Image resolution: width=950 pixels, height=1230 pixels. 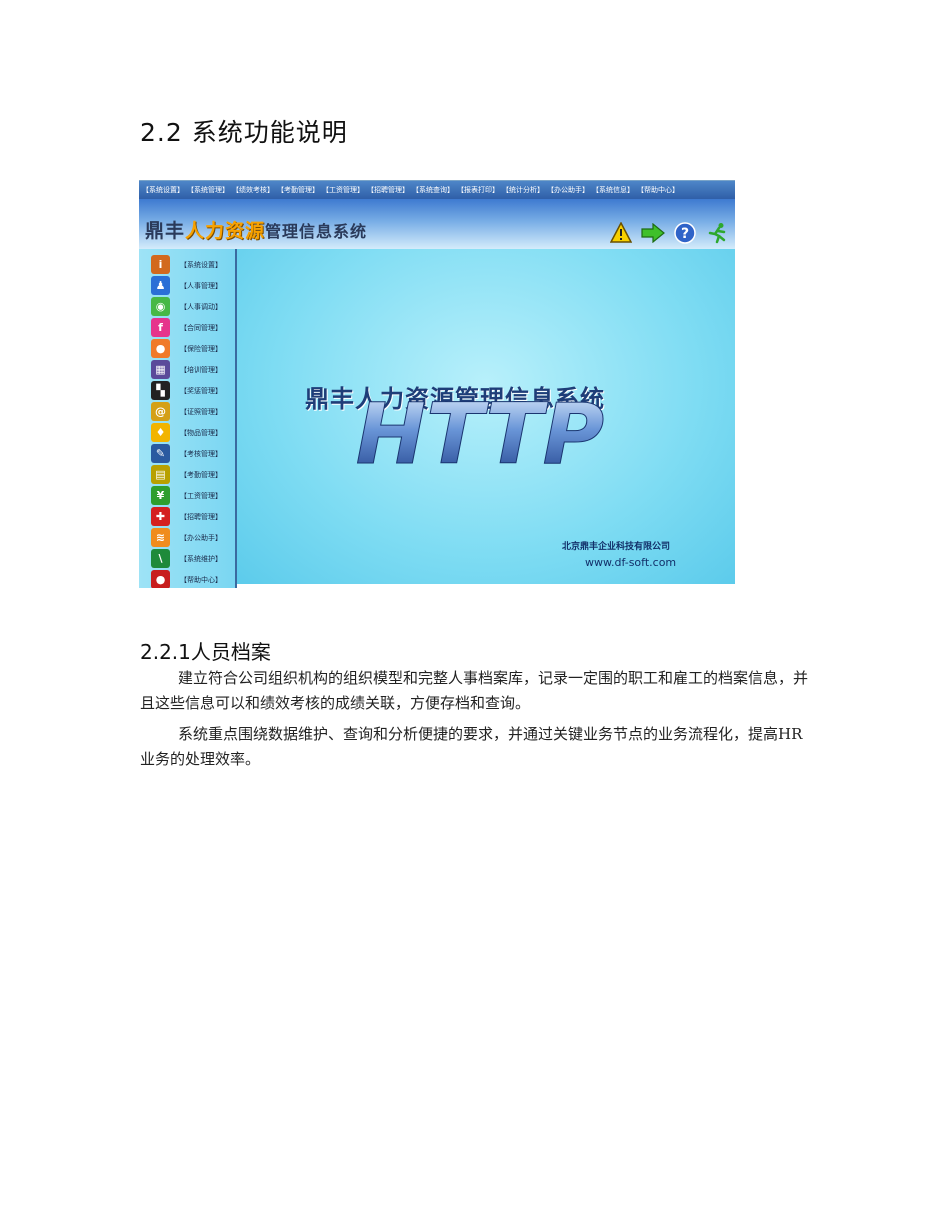 I want to click on sidebar-item-label: 【考核管理】, so click(x=201, y=453).